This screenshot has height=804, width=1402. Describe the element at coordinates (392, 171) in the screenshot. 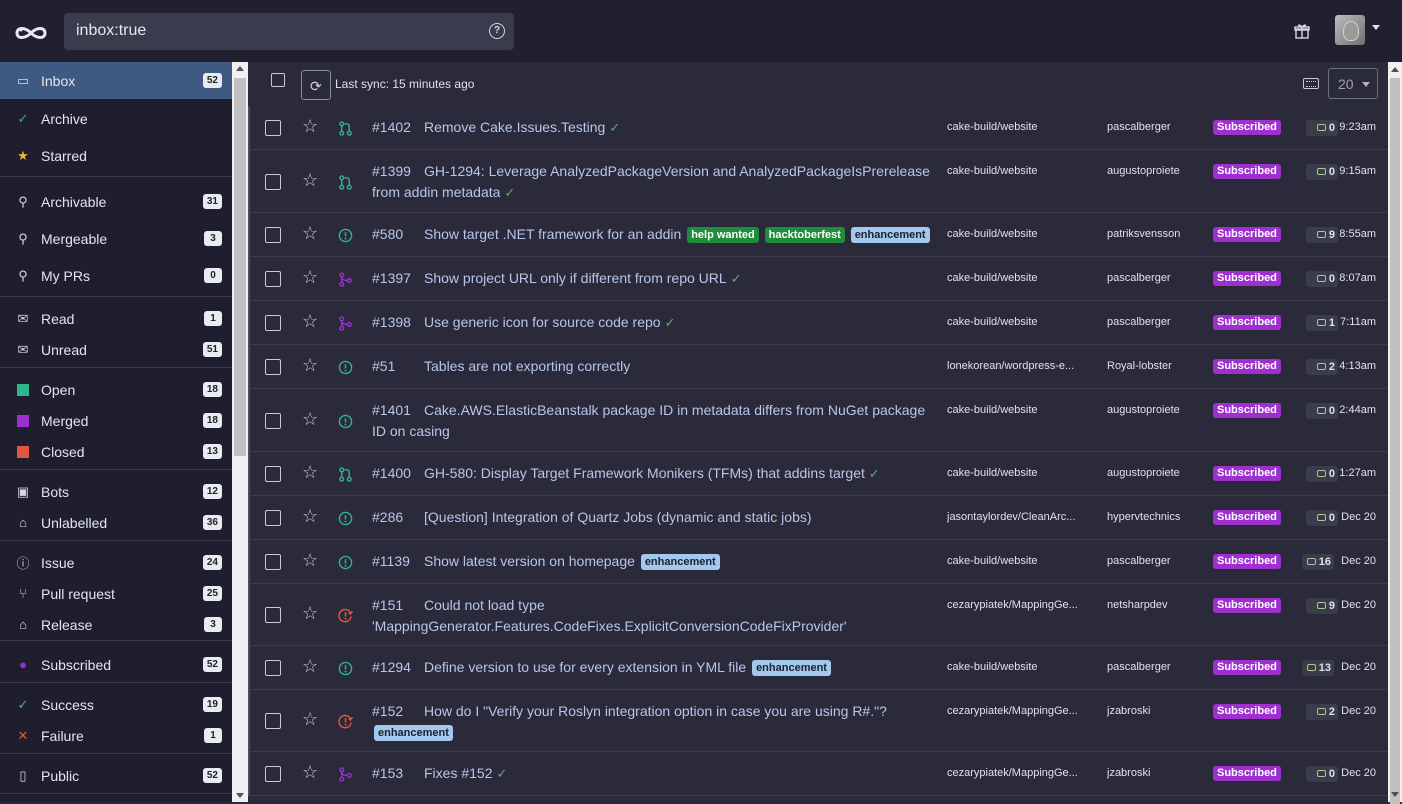

I see `notification-number: #1399` at that location.